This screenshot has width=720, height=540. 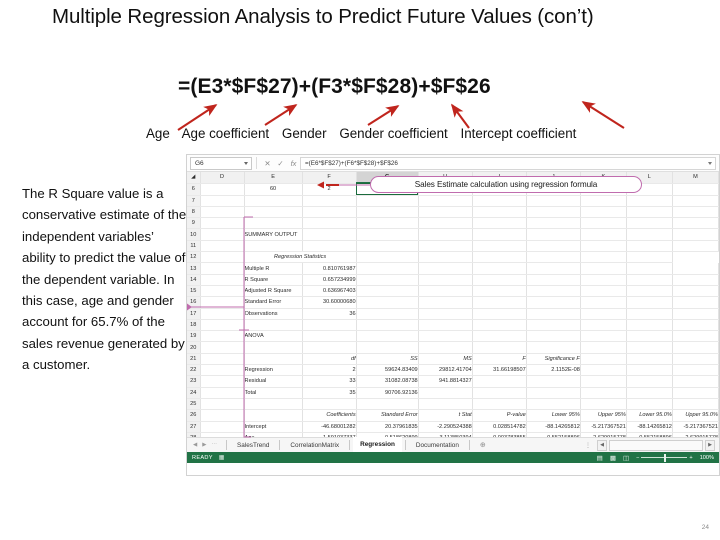 I want to click on row-header: 24, so click(x=194, y=393).